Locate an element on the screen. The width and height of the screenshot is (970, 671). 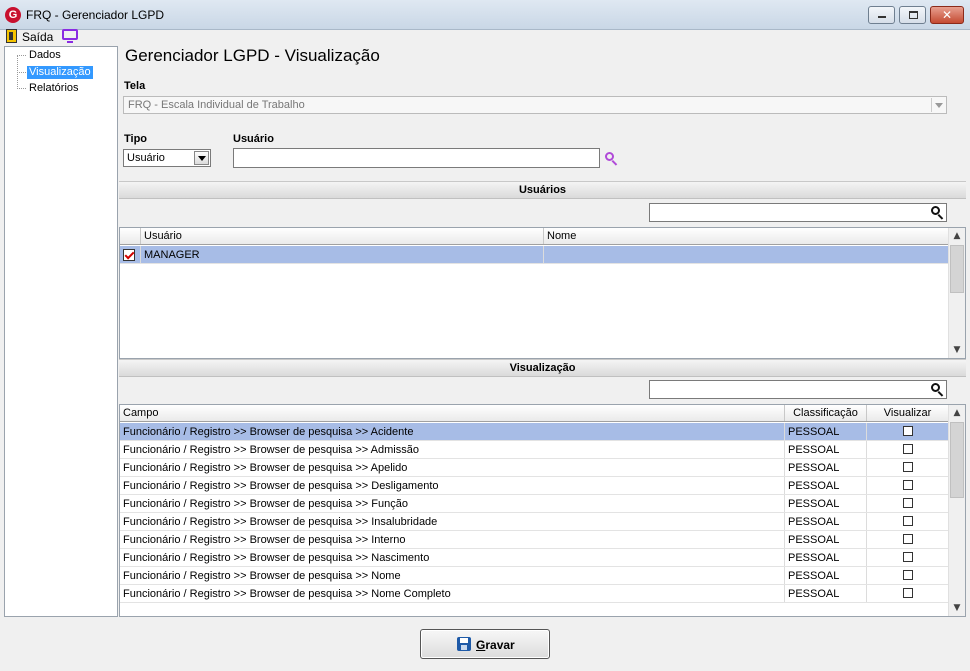
maximize-button is located at coordinates (912, 15).